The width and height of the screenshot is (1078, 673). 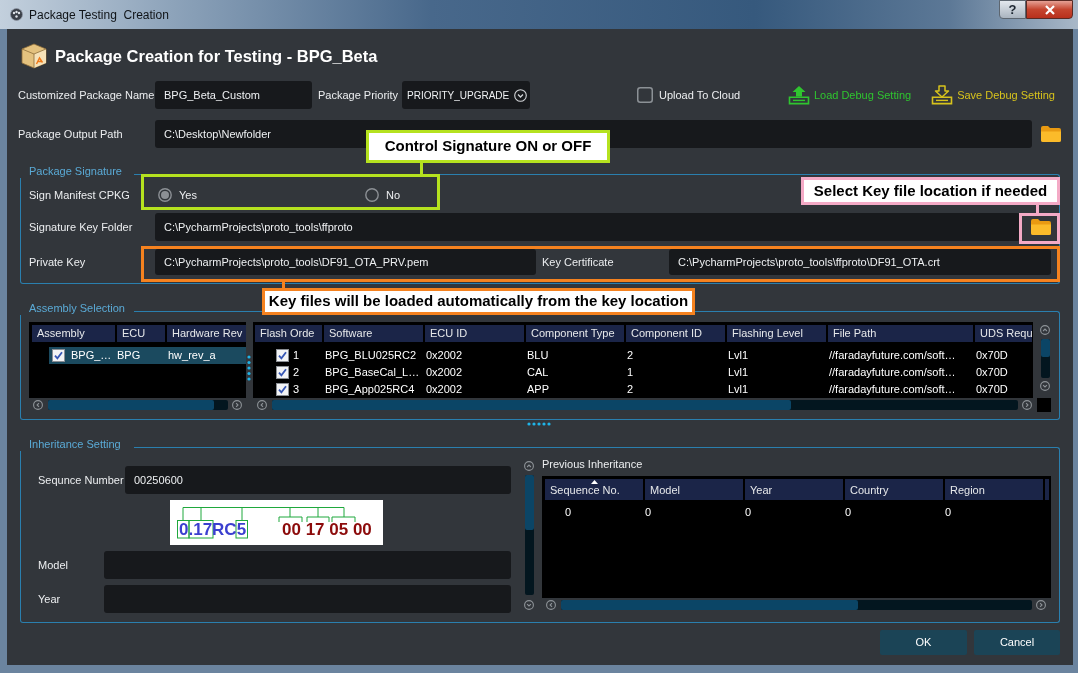 What do you see at coordinates (478, 301) in the screenshot?
I see `annotation-callout: Key files will be loaded automatically from the key location` at bounding box center [478, 301].